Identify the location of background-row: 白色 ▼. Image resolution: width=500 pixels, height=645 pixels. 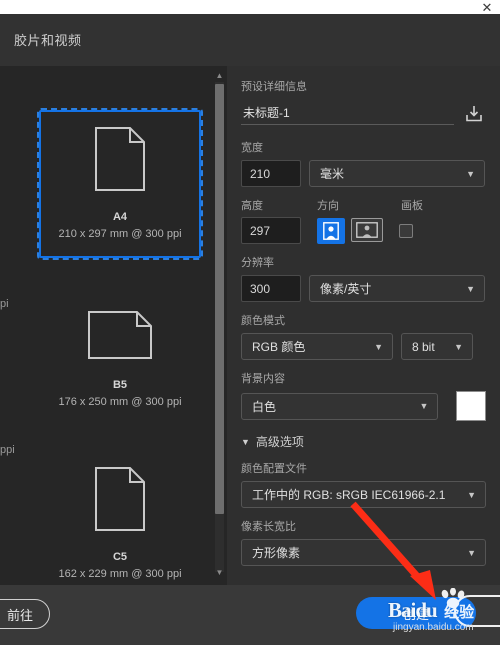
(363, 406).